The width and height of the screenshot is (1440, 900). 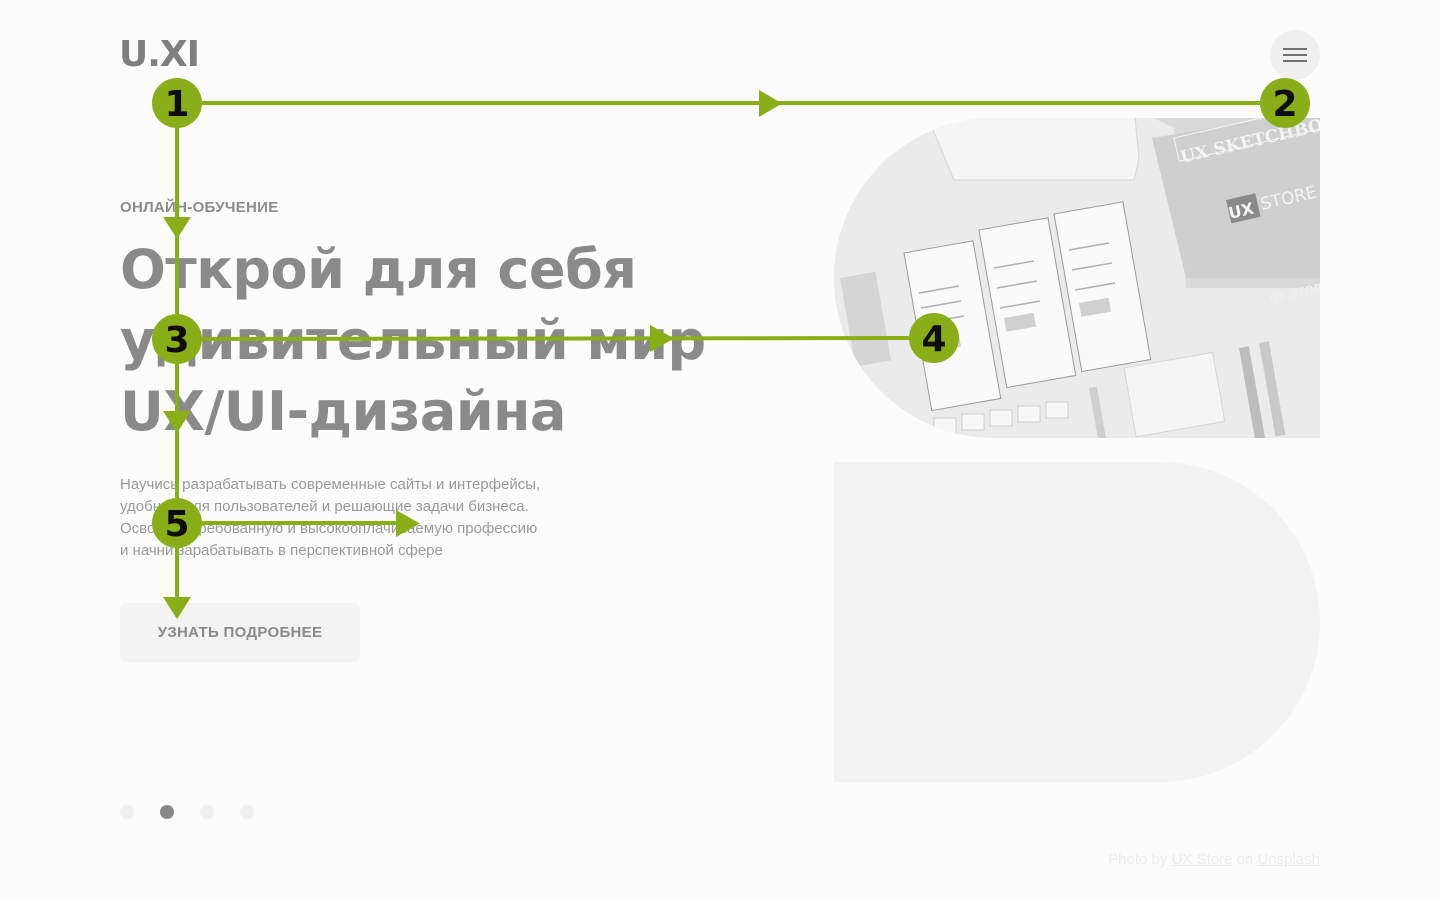 I want to click on hero-photo-illustration: UX SKETCHBOOK UX STORE UX STORE, so click(x=1077, y=278).